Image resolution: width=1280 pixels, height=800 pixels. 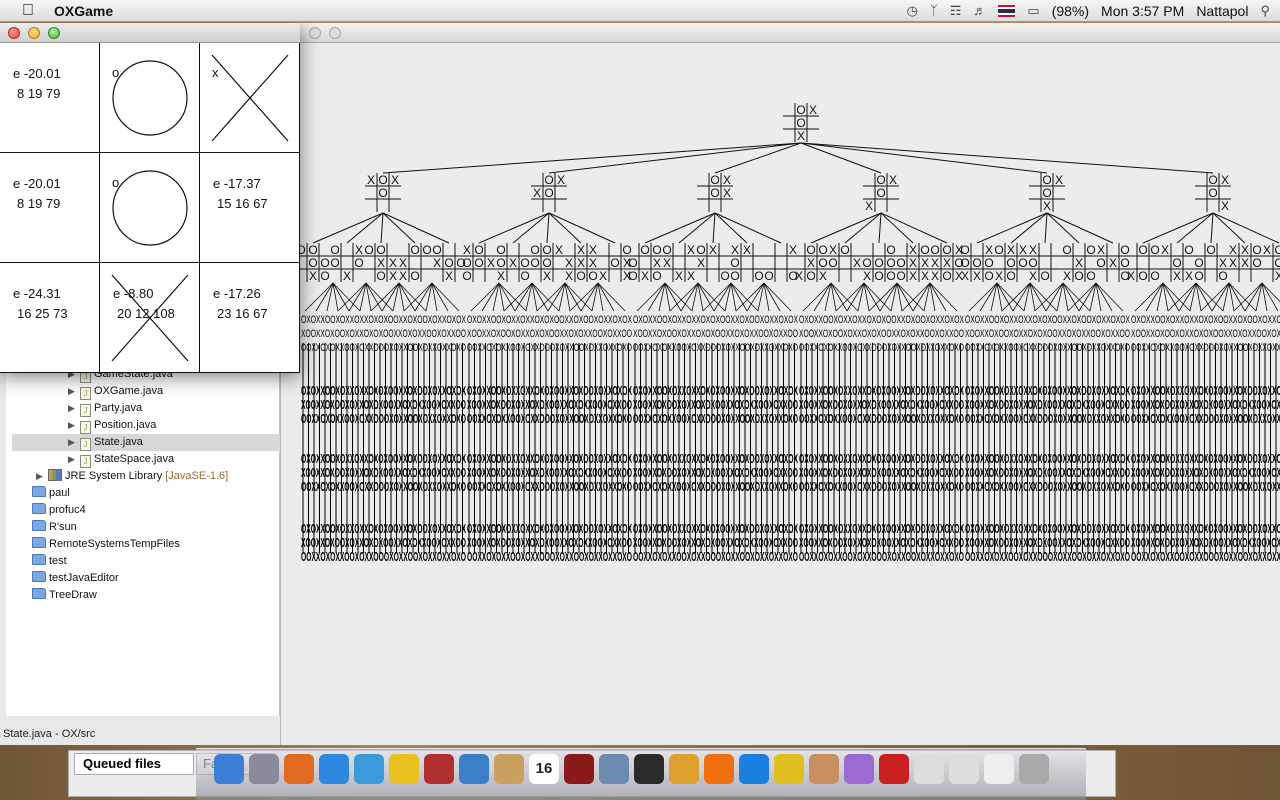 I want to click on project-item: testJavaEditor, so click(x=75, y=578).